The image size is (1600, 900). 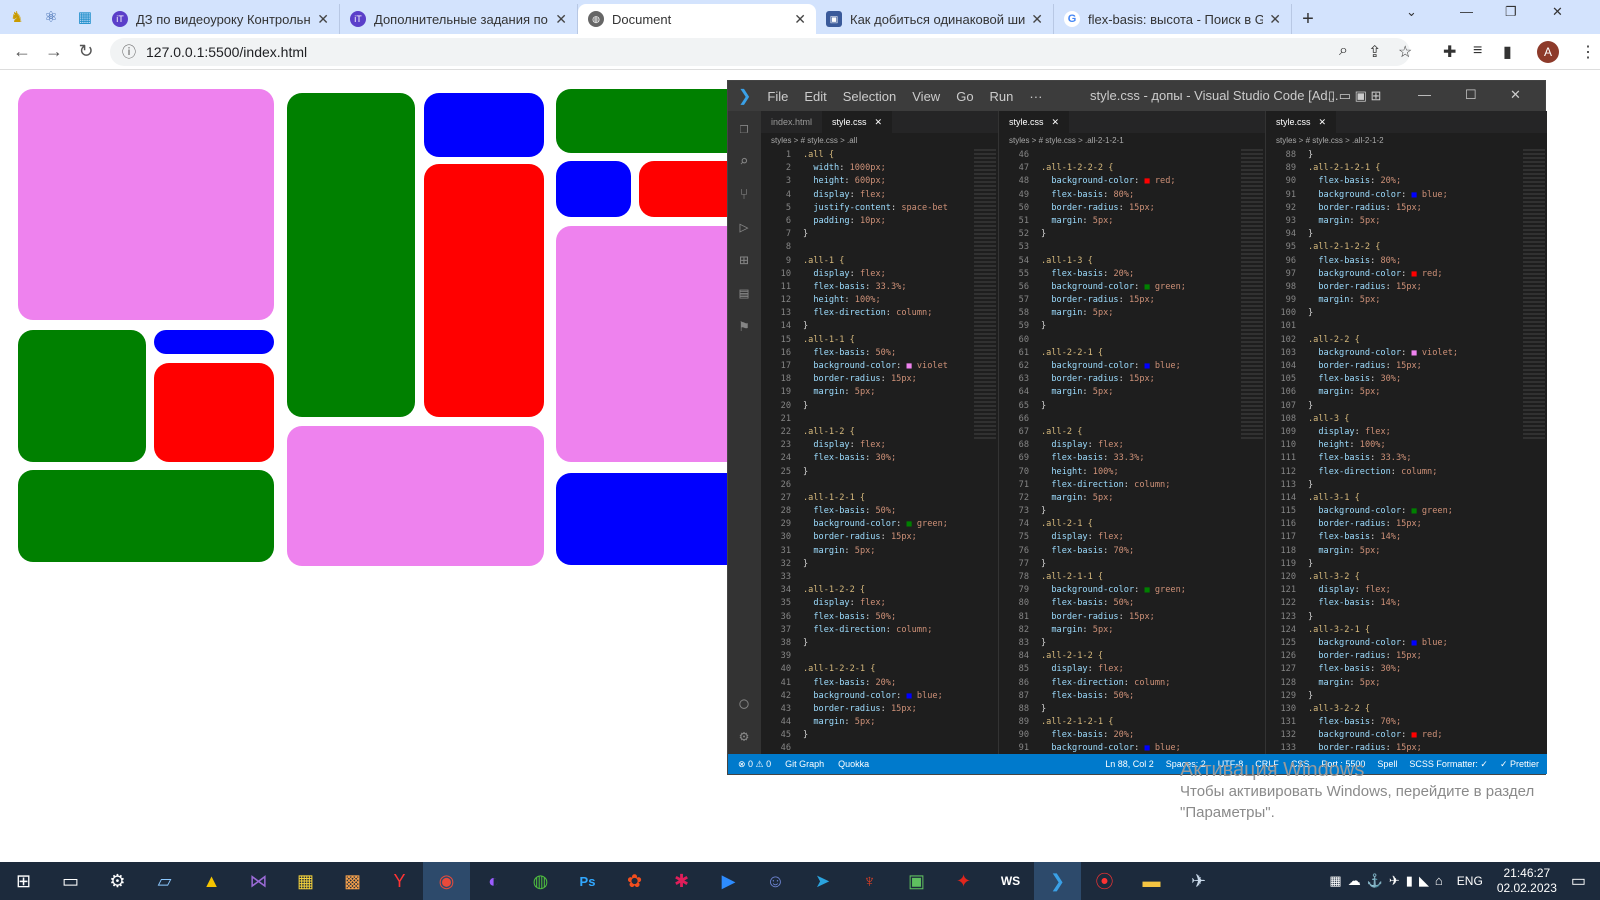 What do you see at coordinates (1035, 96) in the screenshot?
I see `menu-more: ···` at bounding box center [1035, 96].